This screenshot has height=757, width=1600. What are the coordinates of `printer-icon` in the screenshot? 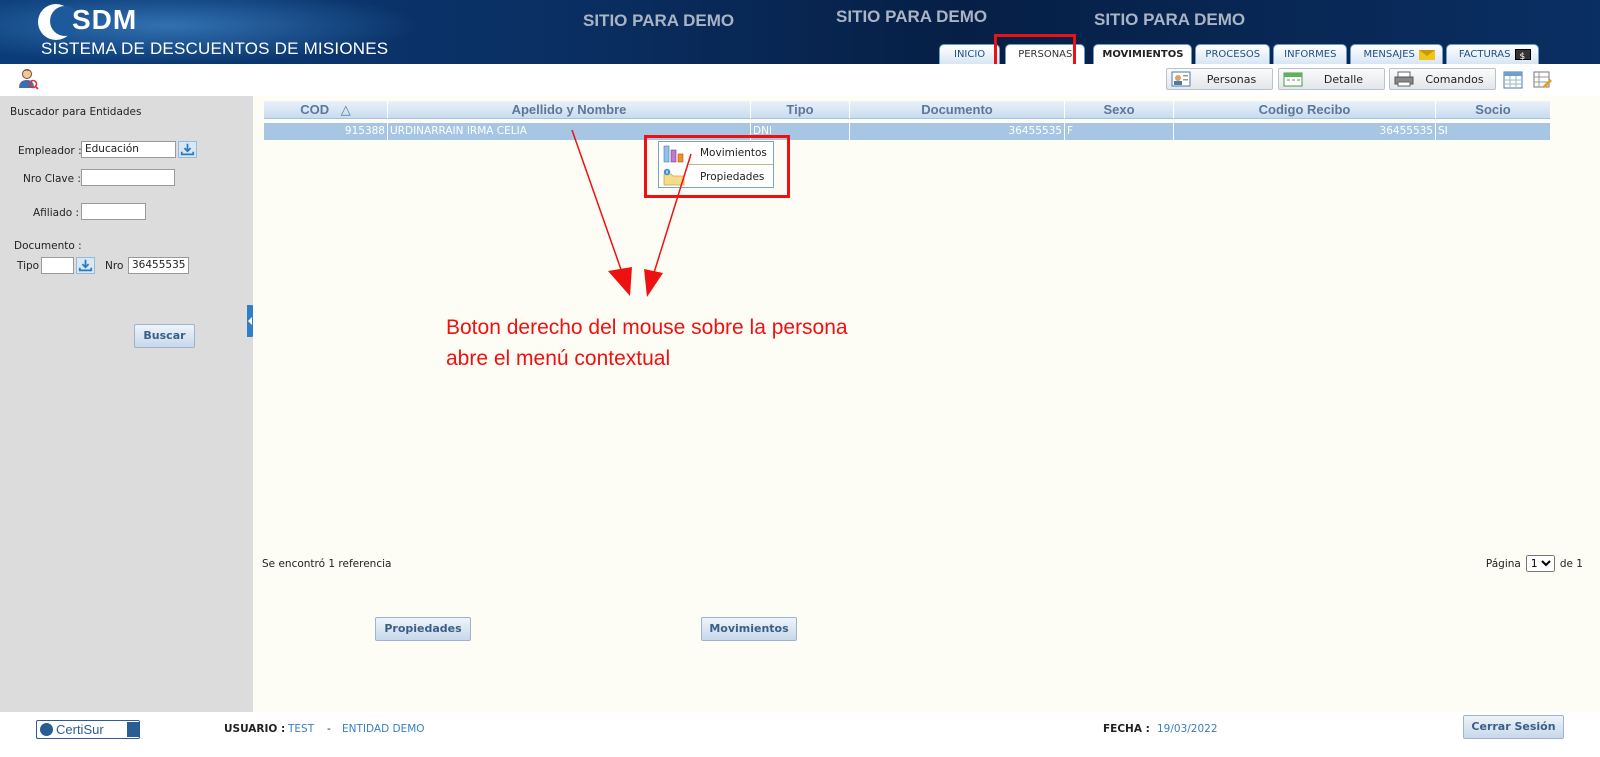 It's located at (1404, 79).